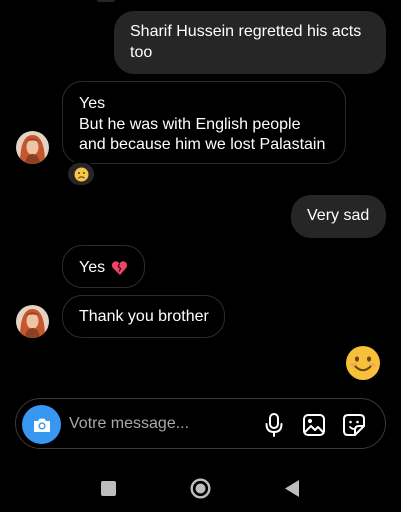 Image resolution: width=401 pixels, height=512 pixels. I want to click on received-message-bubble: Thank you brother, so click(143, 316).